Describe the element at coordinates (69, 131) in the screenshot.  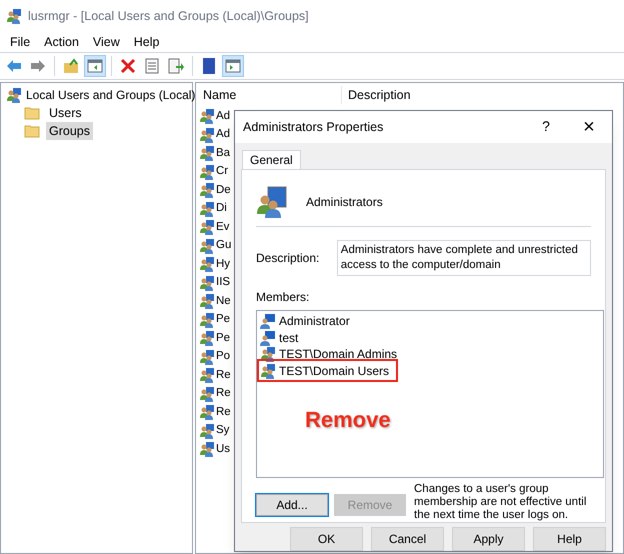
I see `tree-item: Groups` at that location.